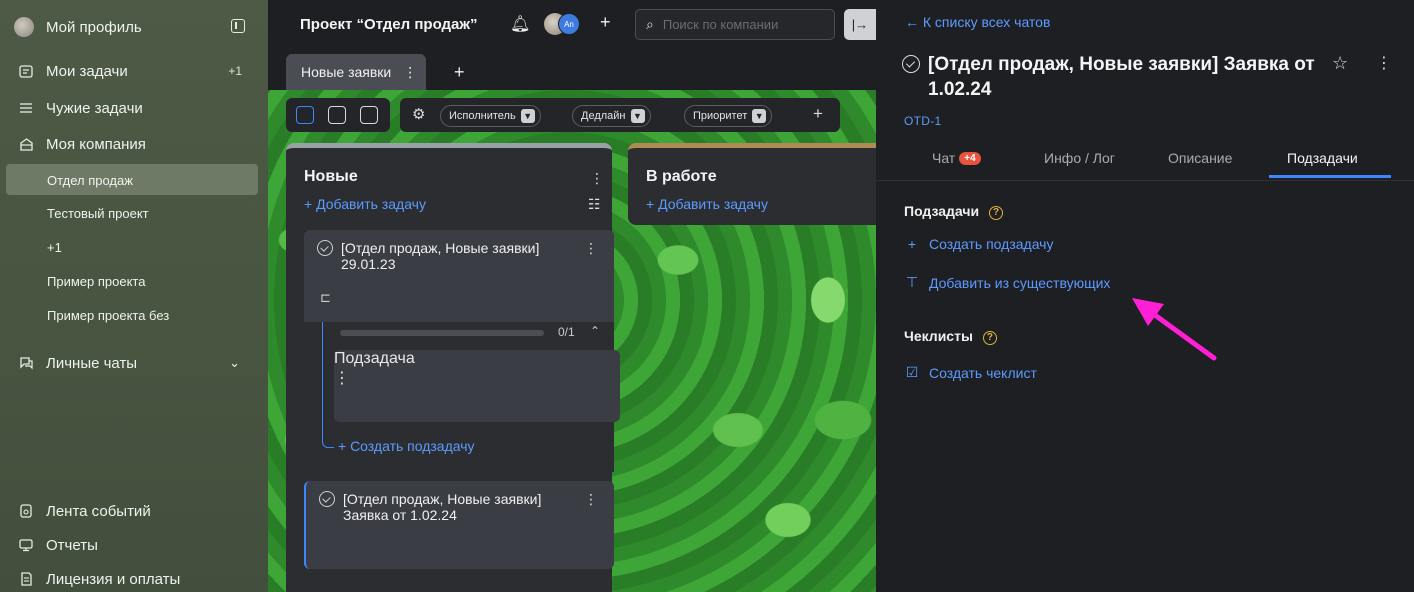 Image resolution: width=1414 pixels, height=592 pixels. Describe the element at coordinates (482, 116) in the screenshot. I see `filter-label: Исполнитель` at that location.